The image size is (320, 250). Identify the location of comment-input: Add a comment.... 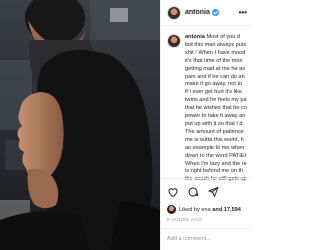
(206, 239).